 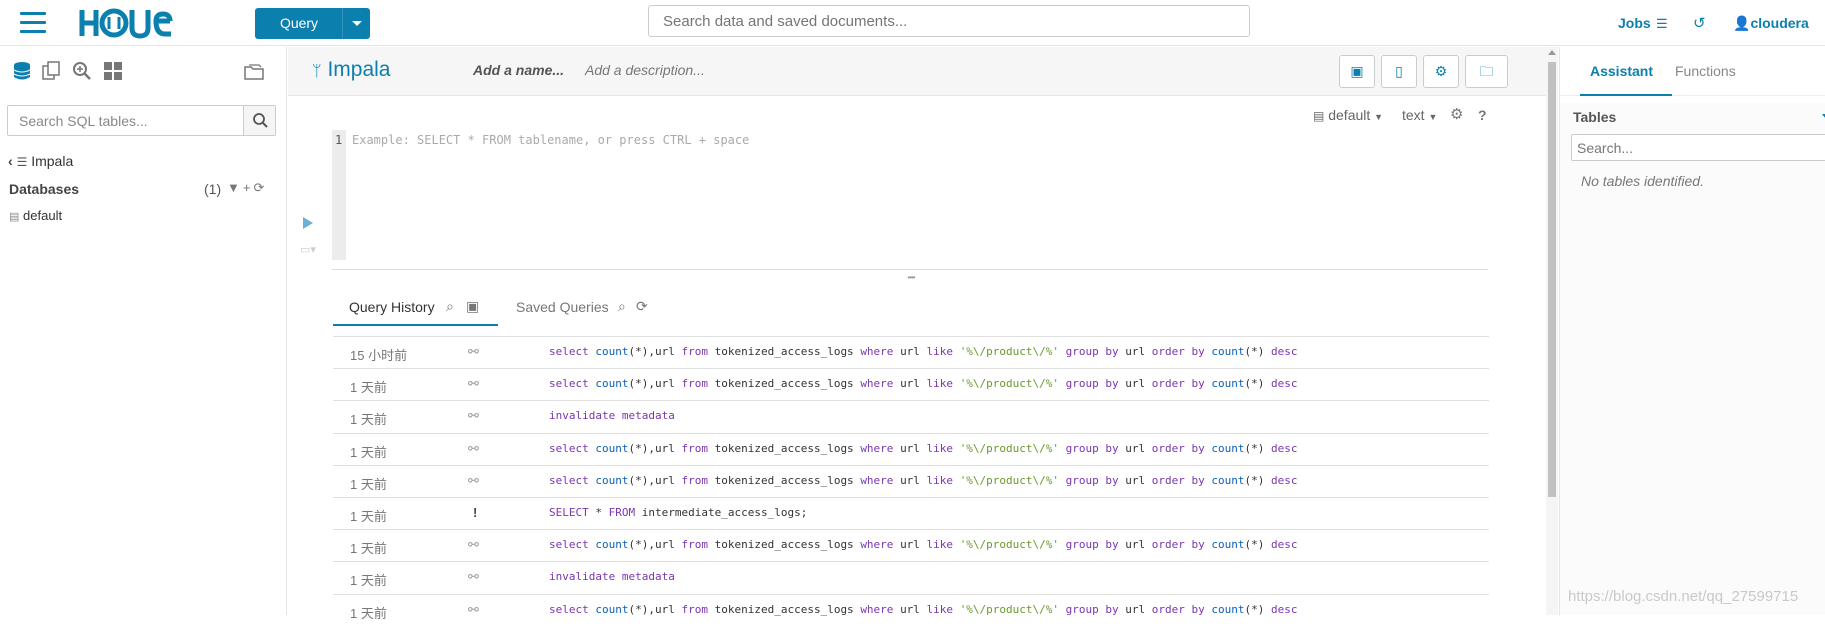 I want to click on database-selector-label: default, so click(x=1349, y=115).